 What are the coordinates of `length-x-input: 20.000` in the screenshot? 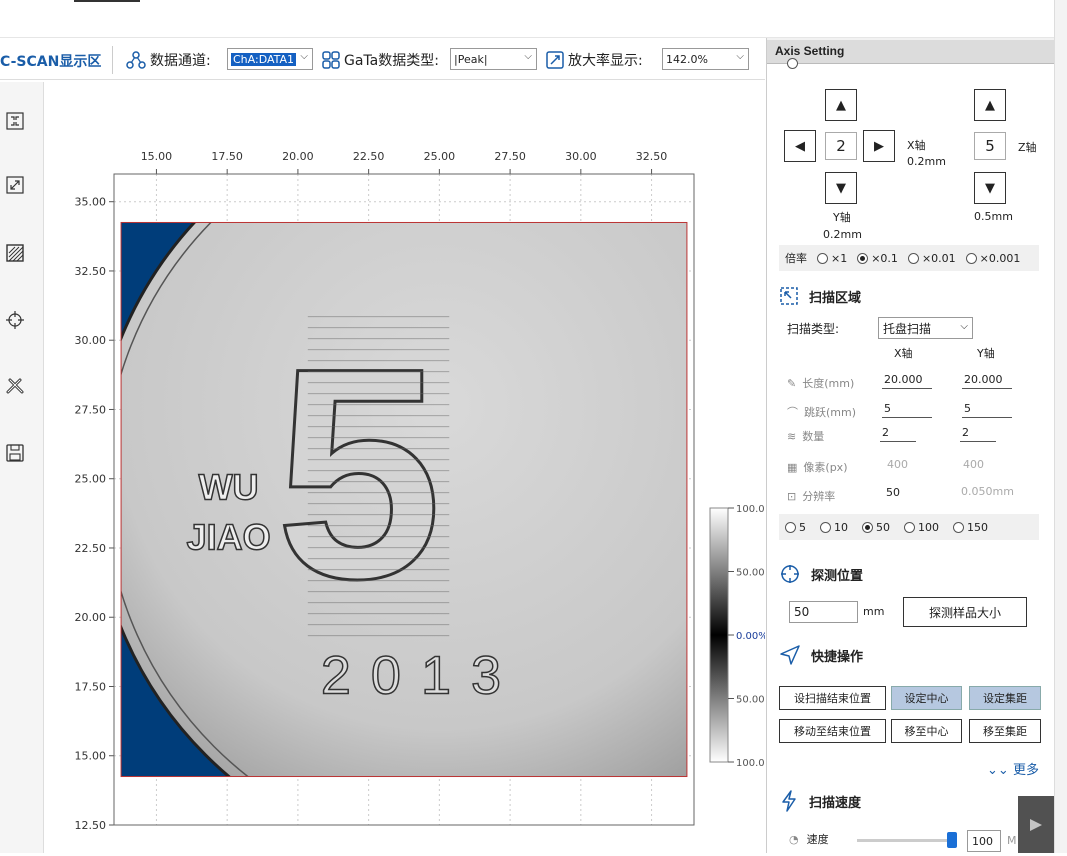 It's located at (907, 381).